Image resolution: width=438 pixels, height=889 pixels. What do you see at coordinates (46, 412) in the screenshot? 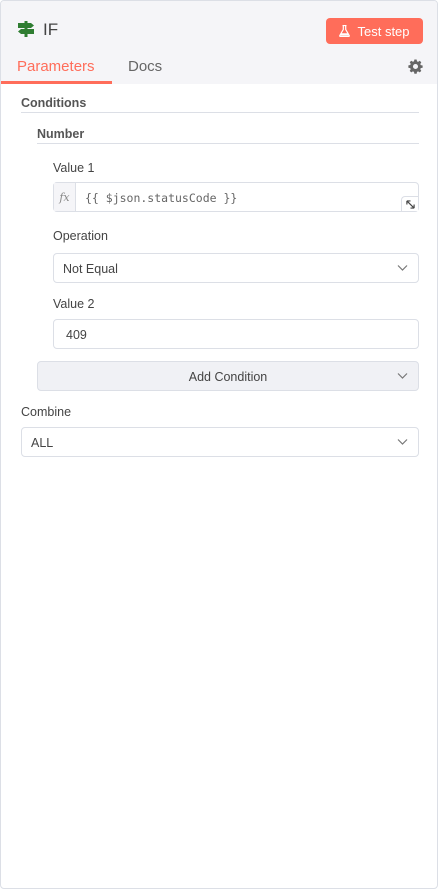
I see `combine-label: Combine` at bounding box center [46, 412].